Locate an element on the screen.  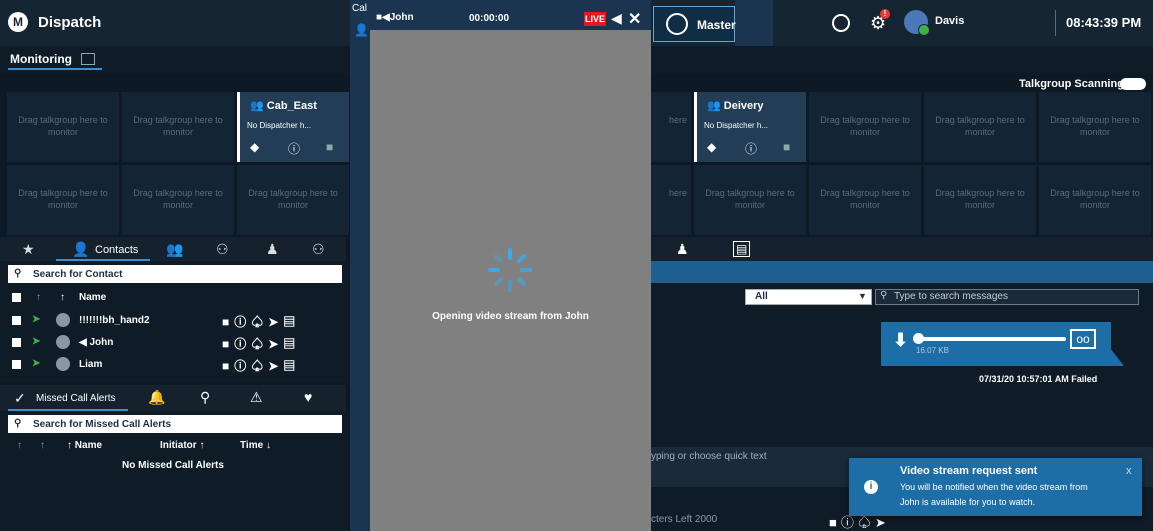
talkgroup-scanning-toggle is located at coordinates (1133, 84).